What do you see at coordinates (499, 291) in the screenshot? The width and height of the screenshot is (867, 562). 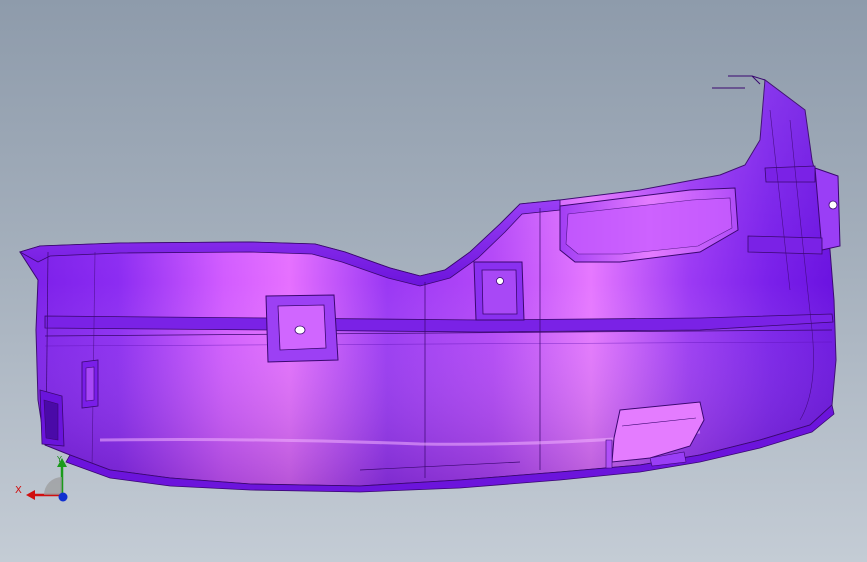 I see `mounting-boss-center` at bounding box center [499, 291].